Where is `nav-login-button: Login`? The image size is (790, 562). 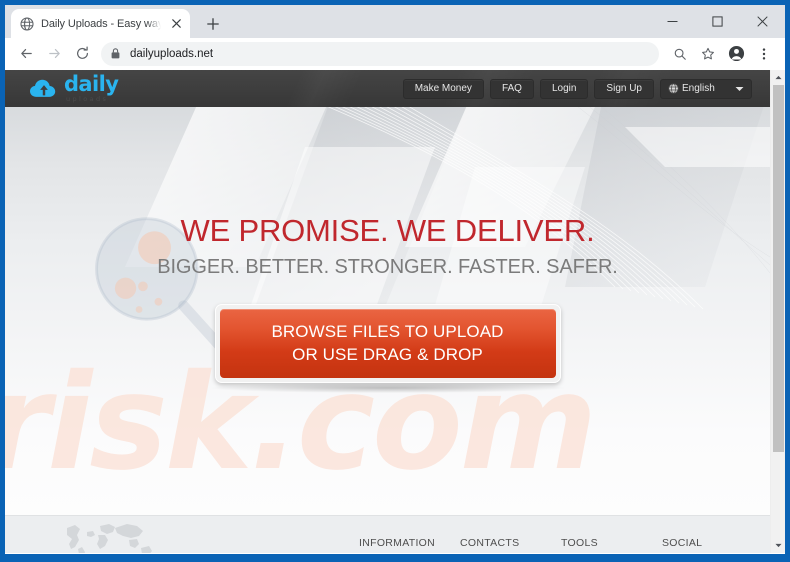
nav-login-button: Login is located at coordinates (564, 88).